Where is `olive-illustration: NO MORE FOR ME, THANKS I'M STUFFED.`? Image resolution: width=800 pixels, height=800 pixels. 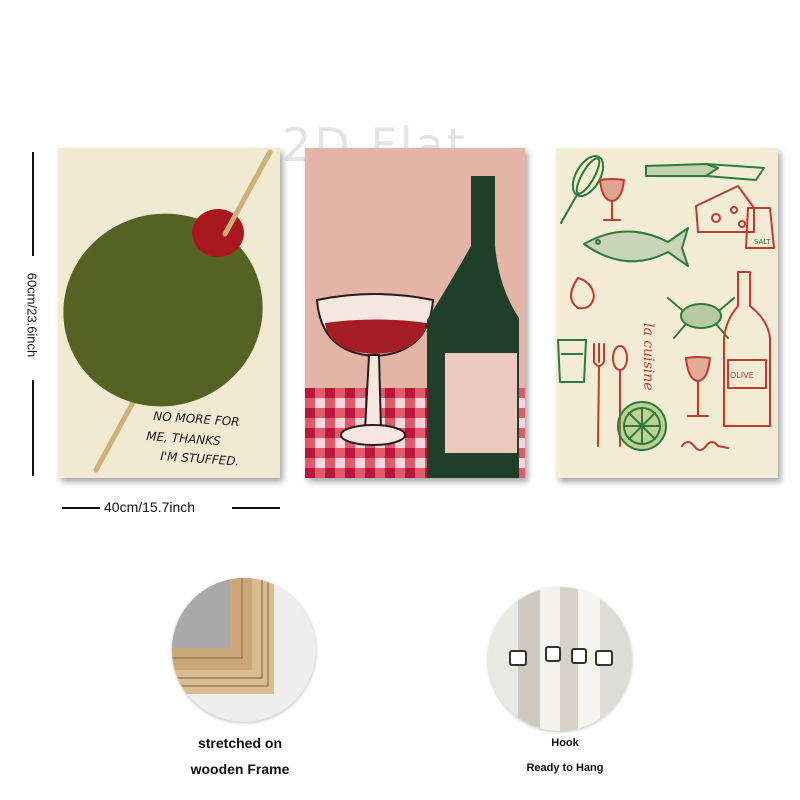 olive-illustration: NO MORE FOR ME, THANKS I'M STUFFED. is located at coordinates (169, 313).